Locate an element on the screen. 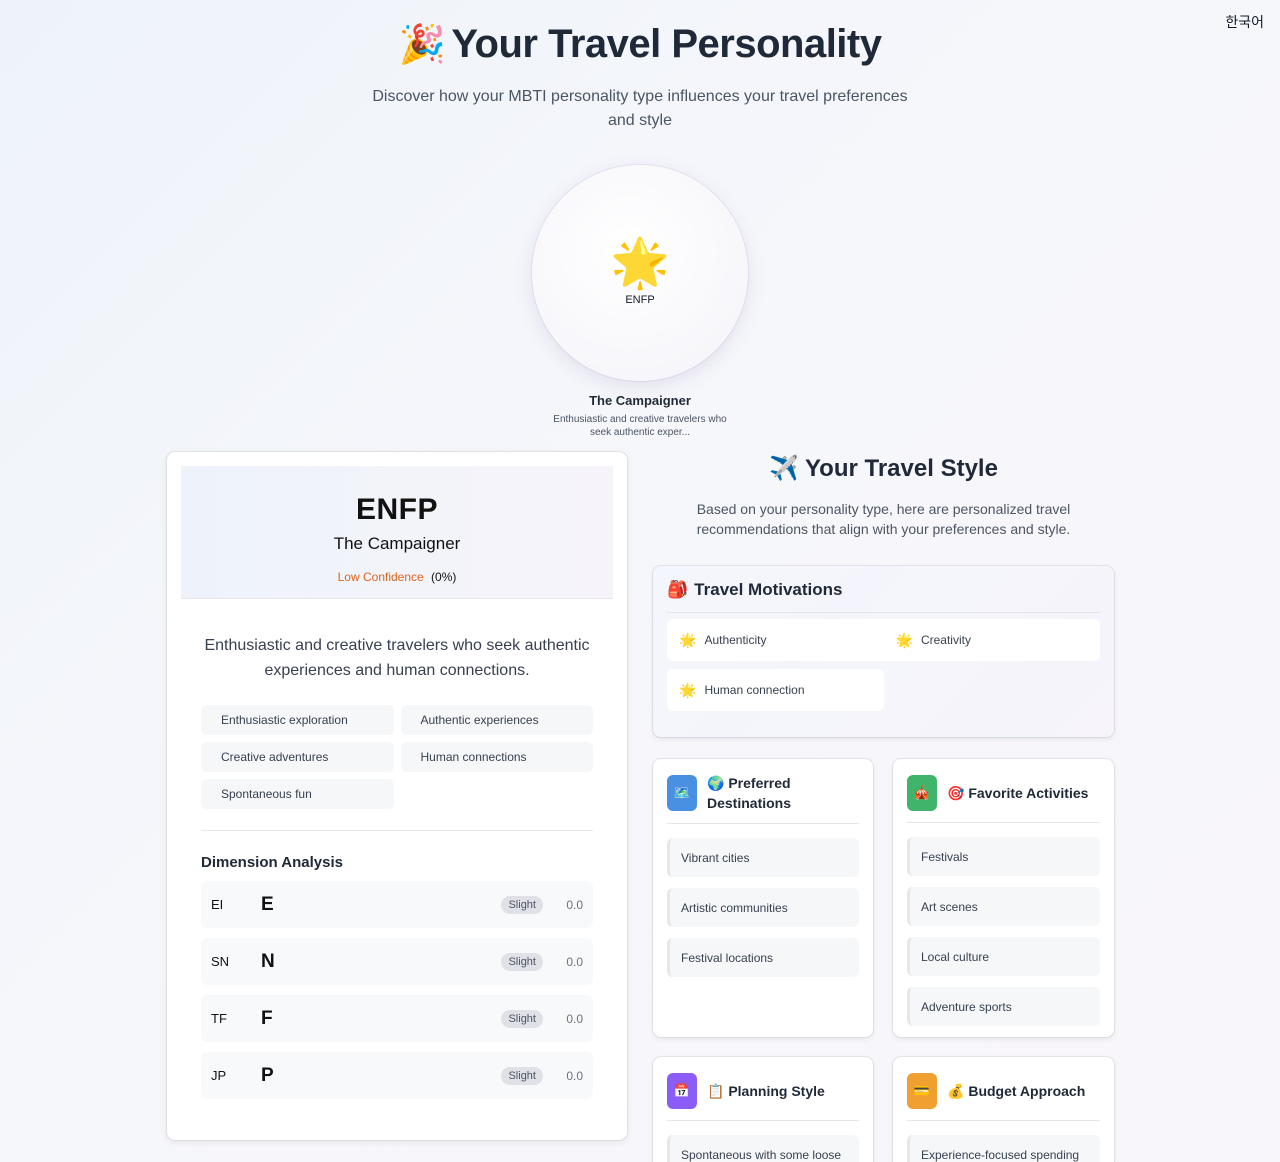 This screenshot has width=1280, height=1162. card-title: 🎯 Favorite Activities is located at coordinates (1017, 793).